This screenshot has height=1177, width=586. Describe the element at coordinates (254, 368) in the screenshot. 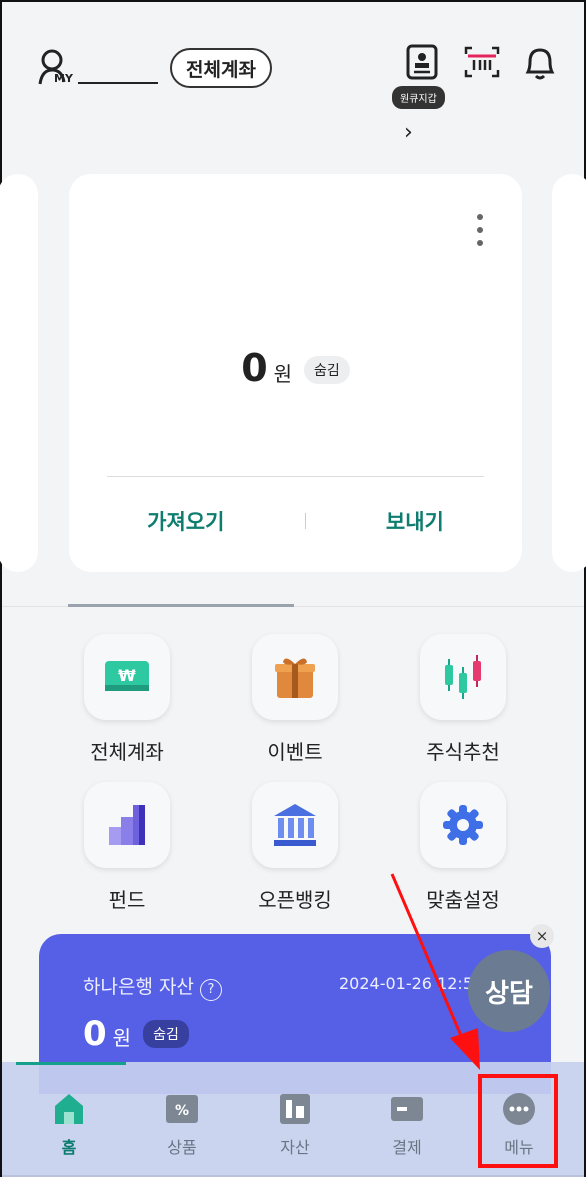

I see `balance-value: 0` at that location.